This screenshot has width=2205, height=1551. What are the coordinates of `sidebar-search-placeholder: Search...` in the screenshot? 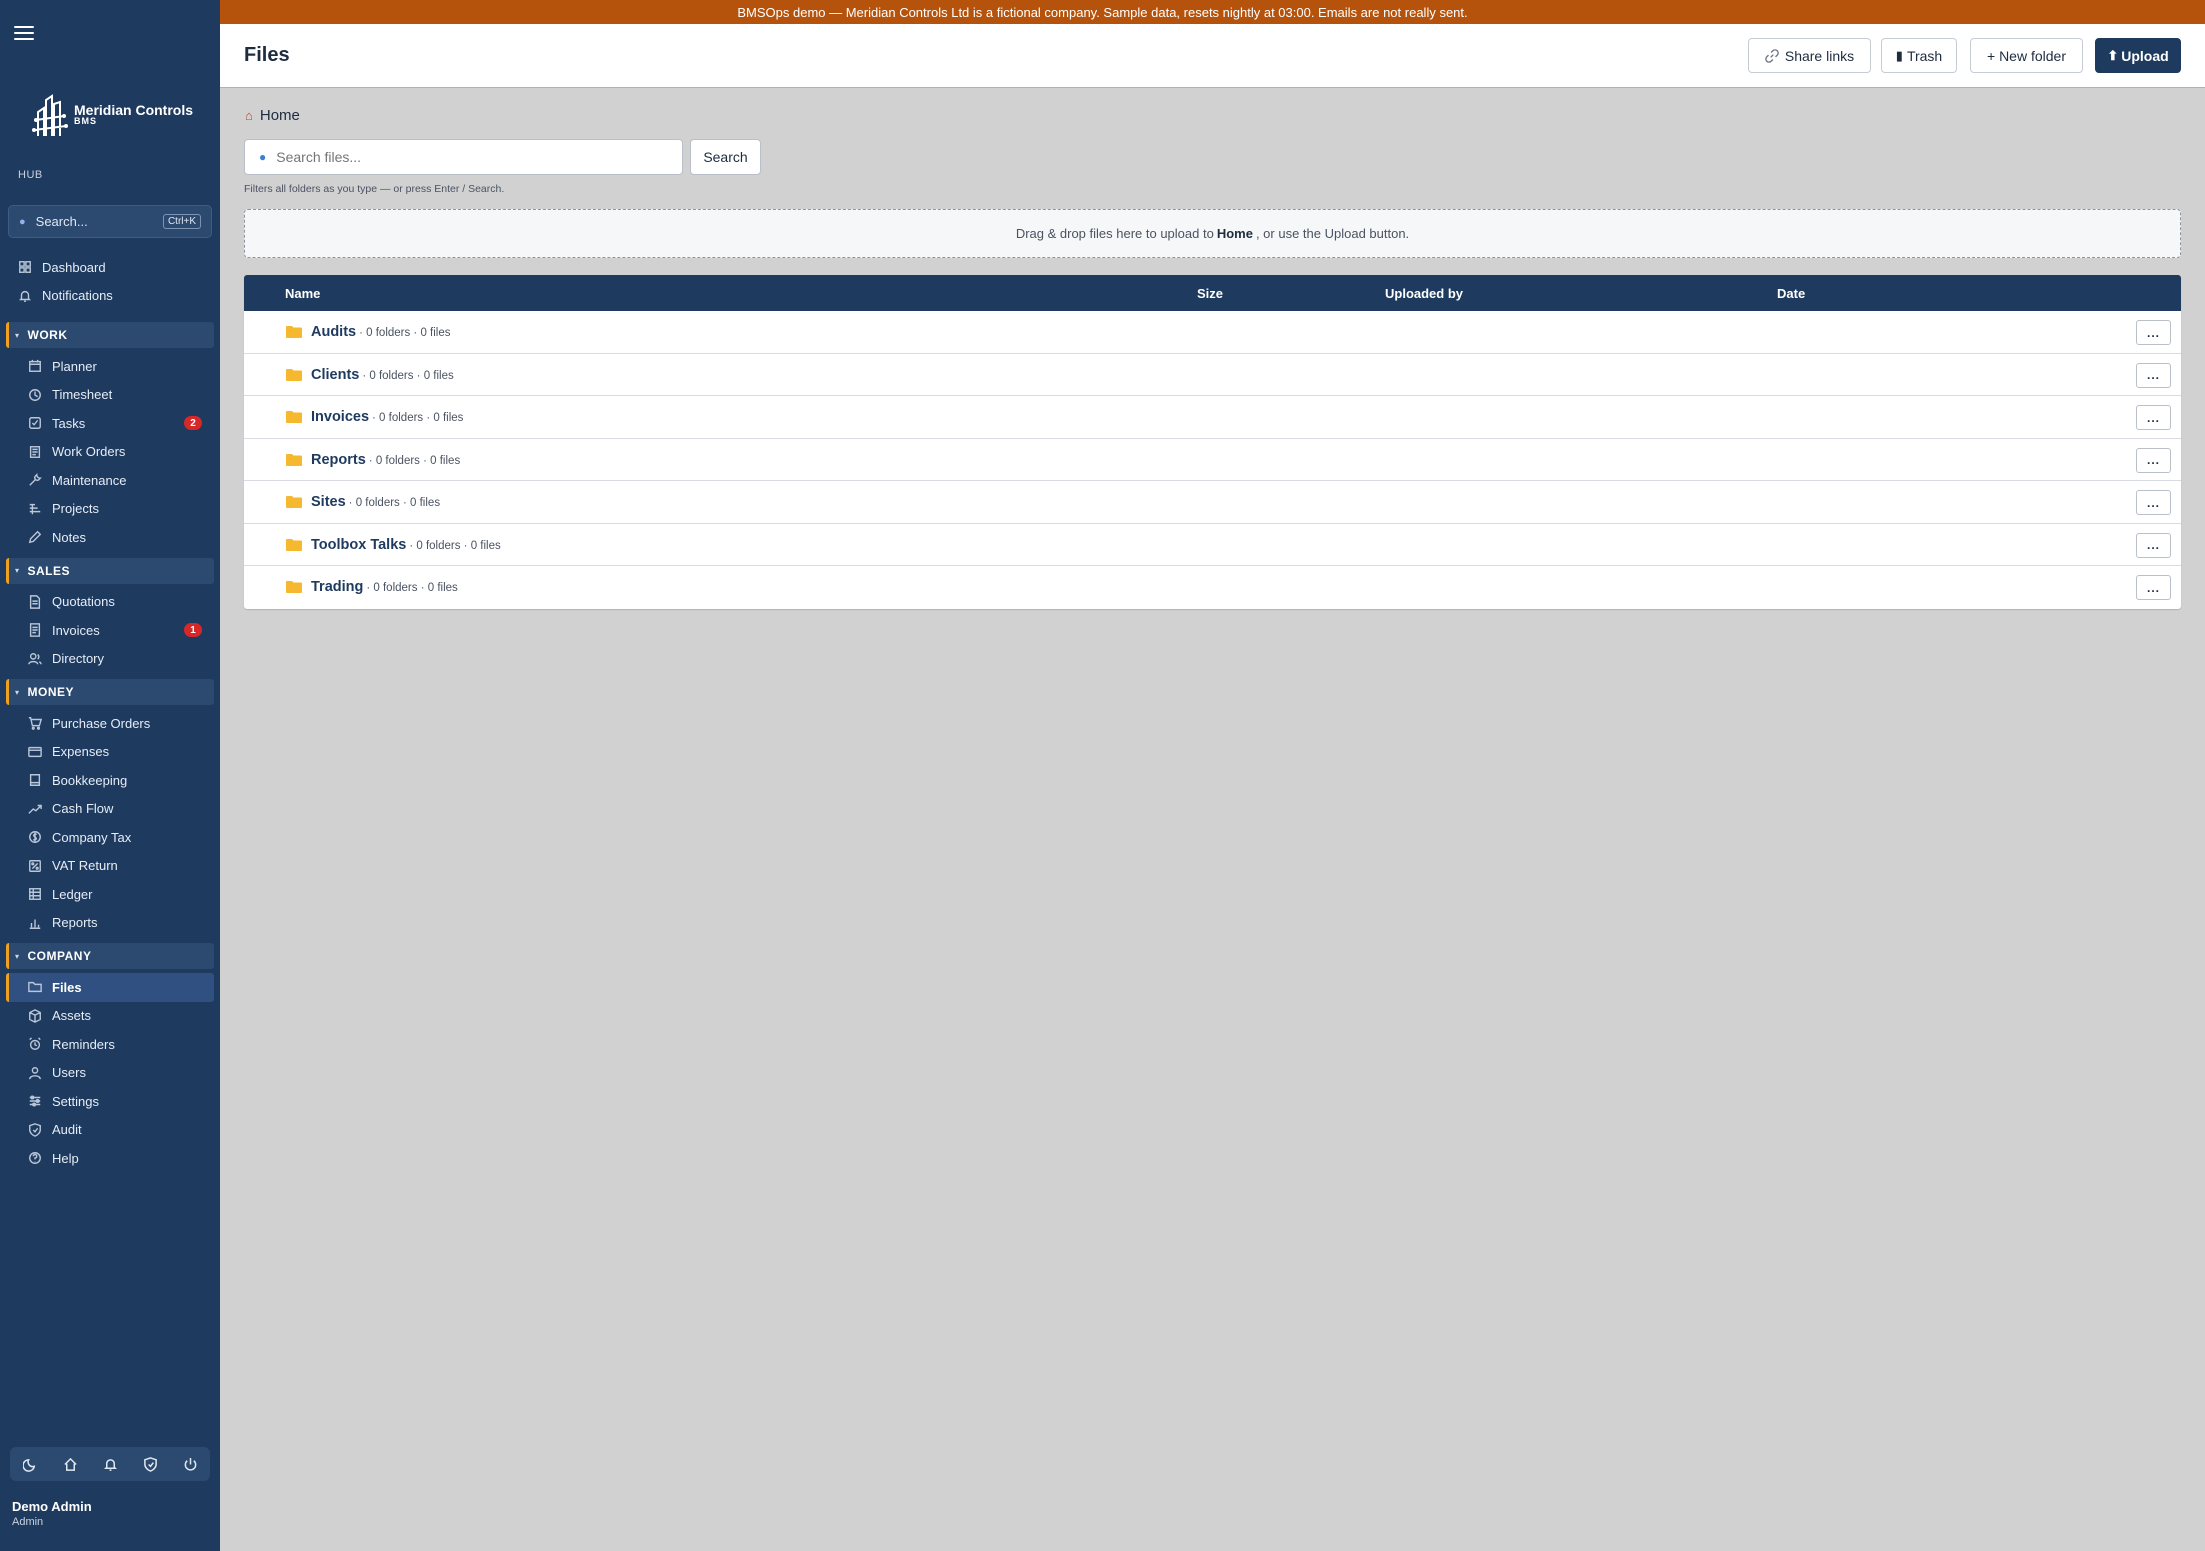 It's located at (61, 221).